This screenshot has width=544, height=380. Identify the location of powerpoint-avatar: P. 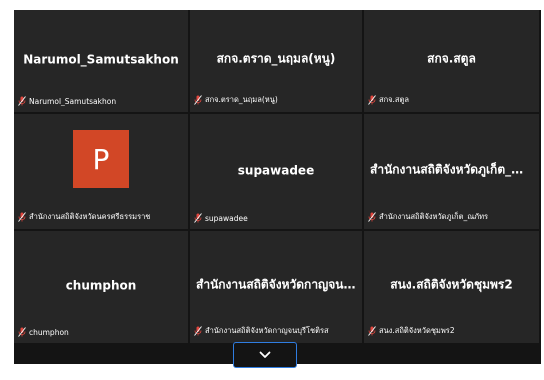
(101, 159).